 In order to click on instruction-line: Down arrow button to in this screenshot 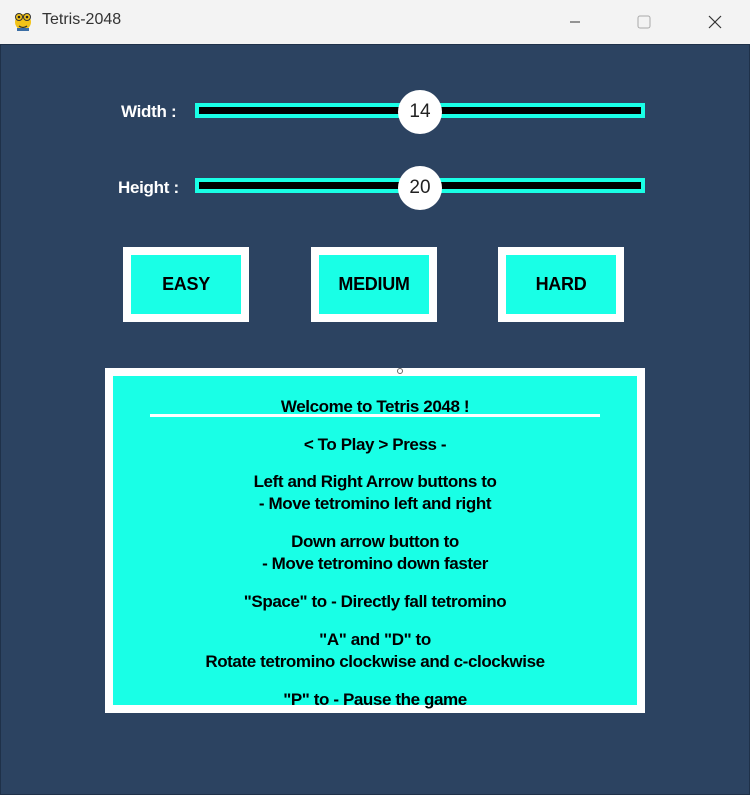, I will do `click(375, 541)`.